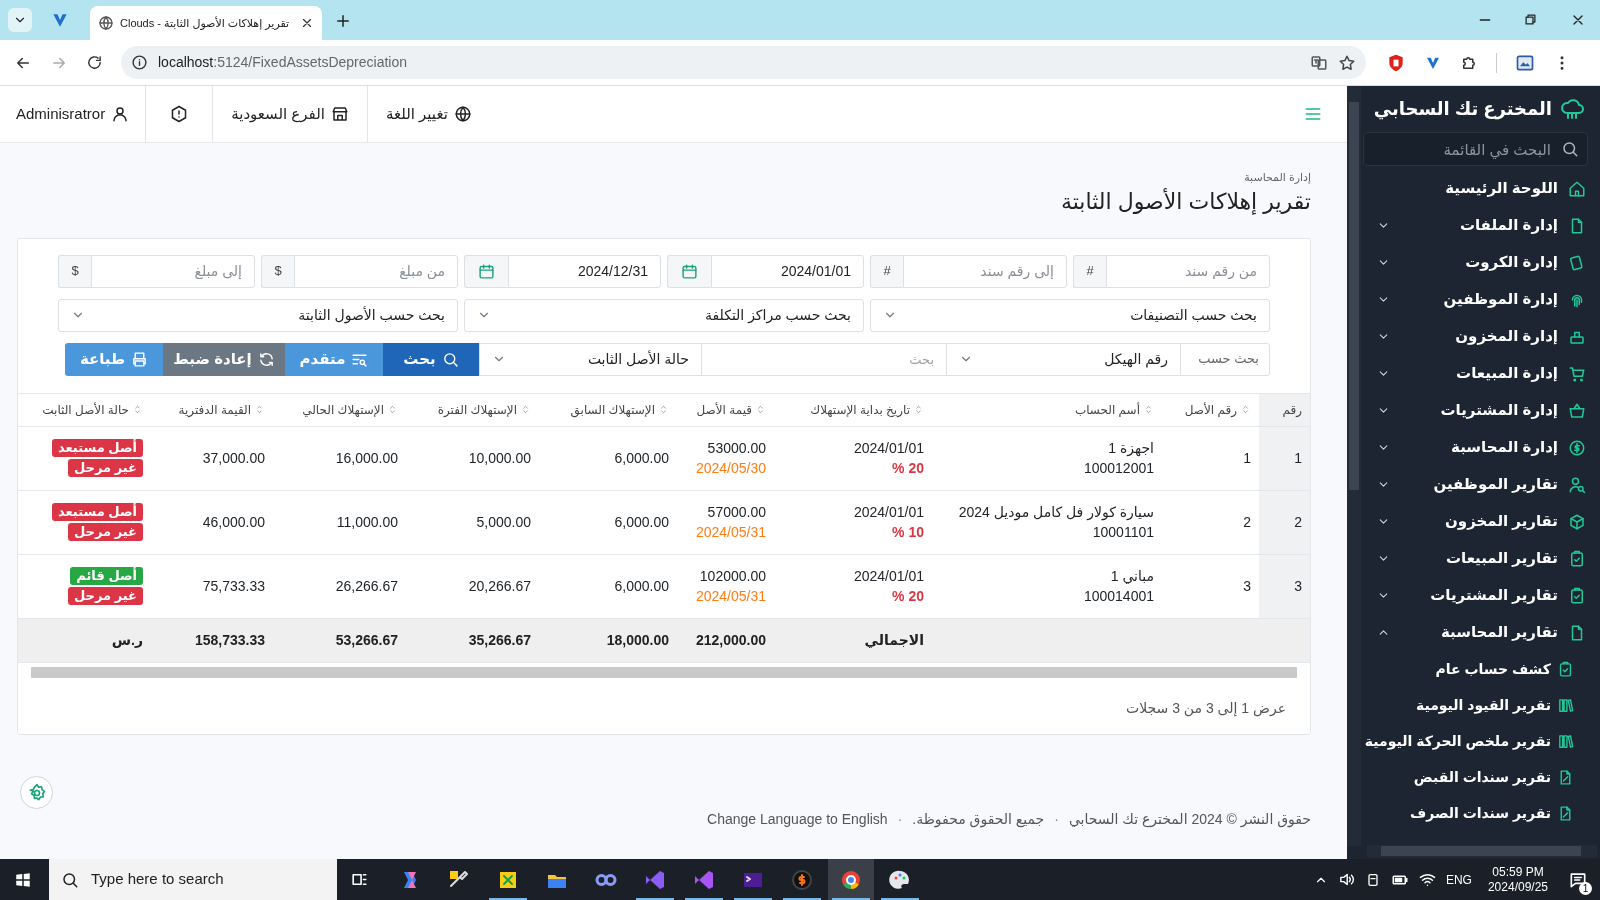 This screenshot has width=1600, height=900. What do you see at coordinates (1188, 271) in the screenshot?
I see `input-field: من رقم سند` at bounding box center [1188, 271].